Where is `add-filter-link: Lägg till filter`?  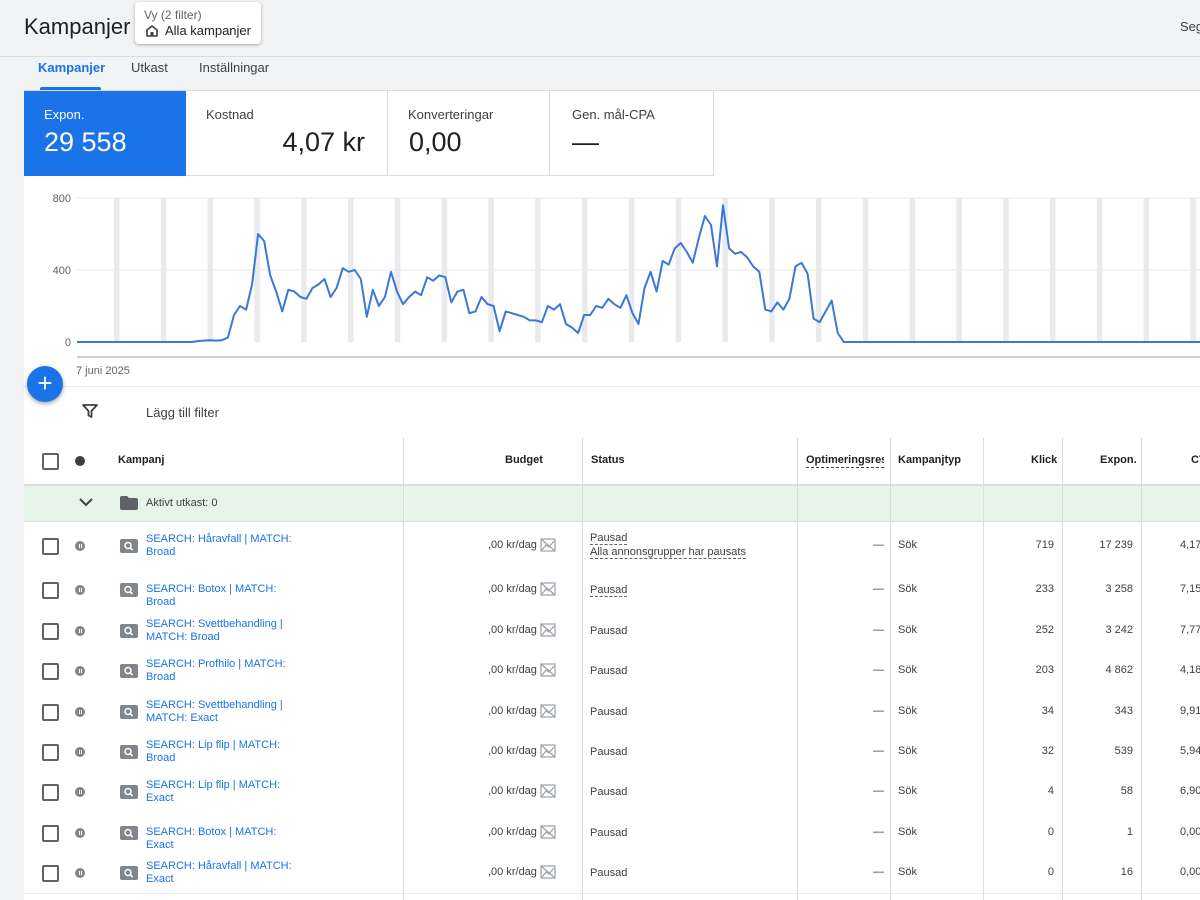
add-filter-link: Lägg till filter is located at coordinates (182, 412).